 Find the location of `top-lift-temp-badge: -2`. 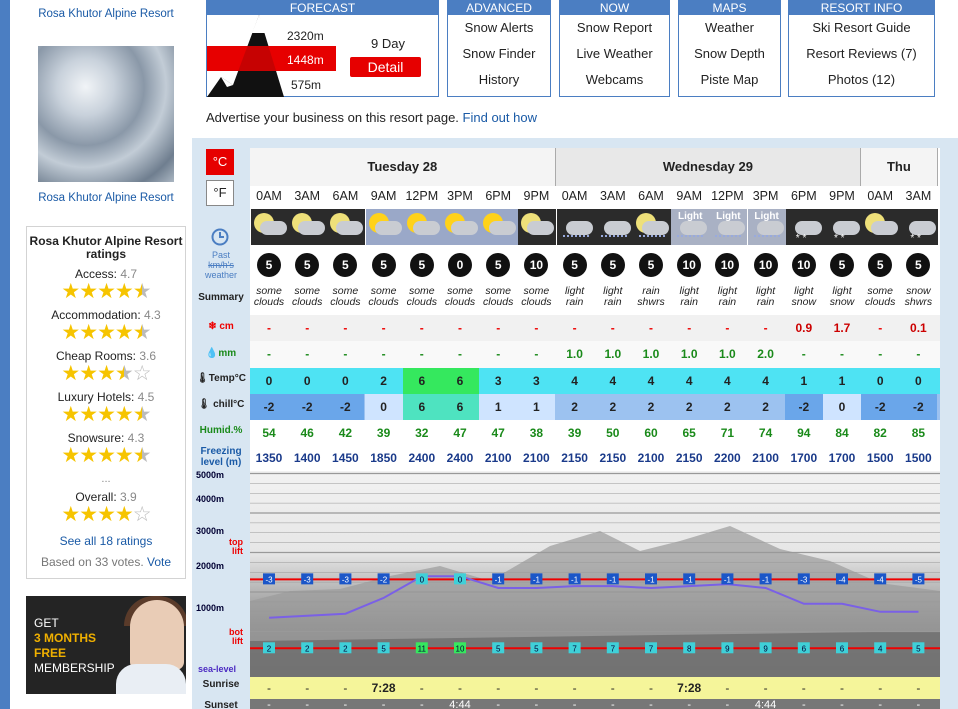

top-lift-temp-badge: -2 is located at coordinates (383, 579).